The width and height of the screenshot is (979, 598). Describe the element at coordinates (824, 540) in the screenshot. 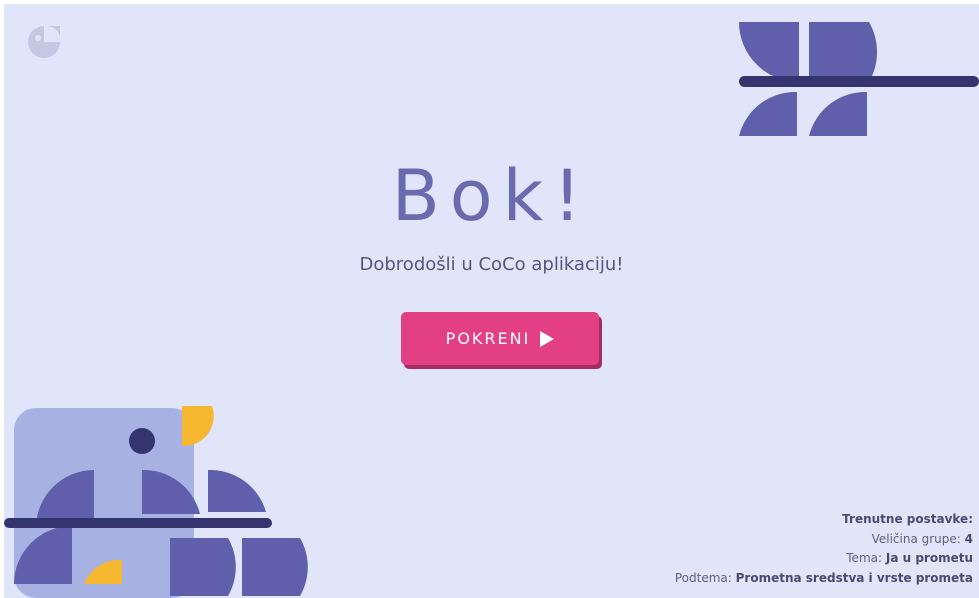

I see `group-size-row: Veličina grupe: 4` at that location.